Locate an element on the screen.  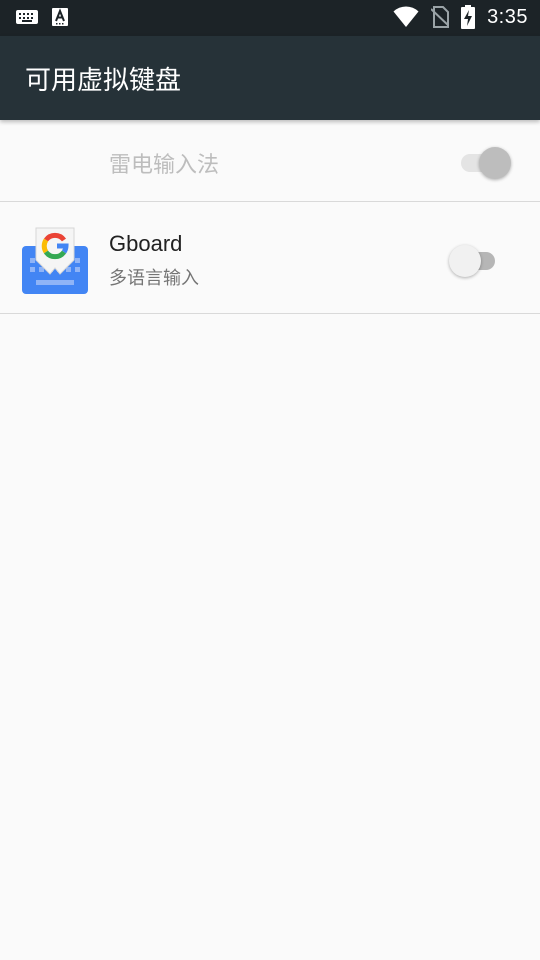
keyboard-name: Gboard is located at coordinates (146, 243).